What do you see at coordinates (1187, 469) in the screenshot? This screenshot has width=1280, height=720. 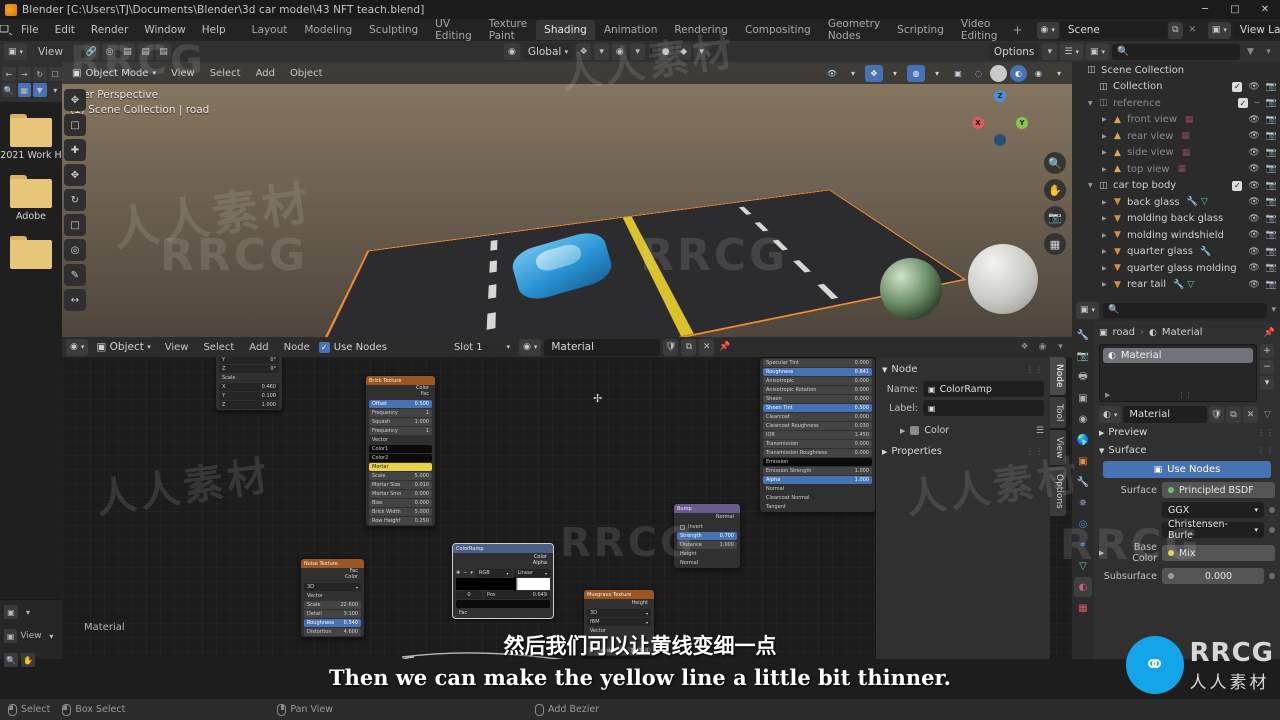 I see `use-nodes-button: ▣ Use Nodes` at bounding box center [1187, 469].